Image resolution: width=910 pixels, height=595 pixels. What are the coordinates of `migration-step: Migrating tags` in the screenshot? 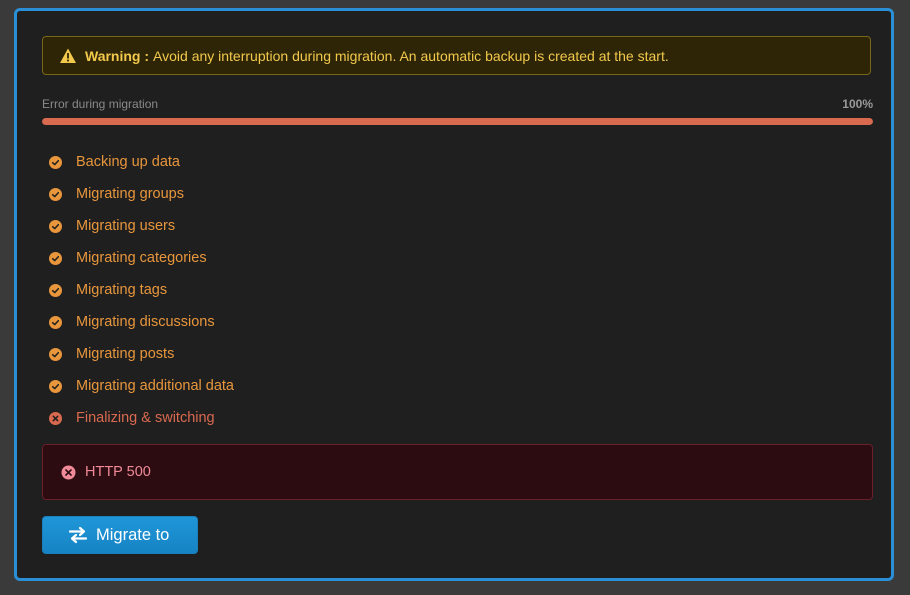 It's located at (141, 290).